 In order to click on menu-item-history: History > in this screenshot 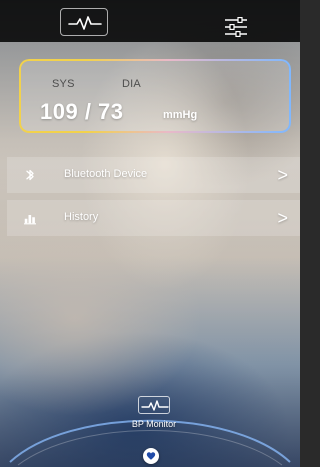, I will do `click(153, 218)`.